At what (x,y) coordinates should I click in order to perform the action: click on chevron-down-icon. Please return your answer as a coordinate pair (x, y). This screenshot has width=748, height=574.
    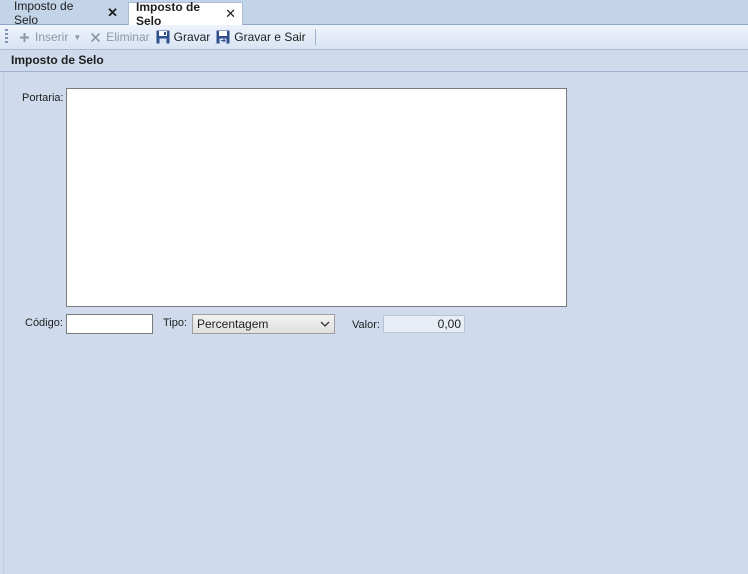
    Looking at the image, I should click on (325, 324).